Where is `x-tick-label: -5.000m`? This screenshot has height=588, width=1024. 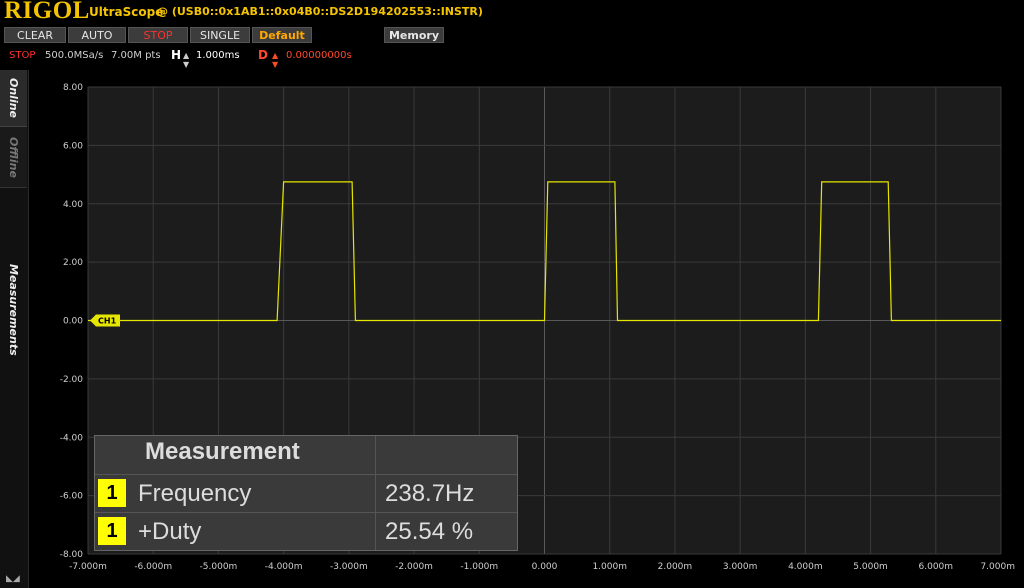
x-tick-label: -5.000m is located at coordinates (219, 567).